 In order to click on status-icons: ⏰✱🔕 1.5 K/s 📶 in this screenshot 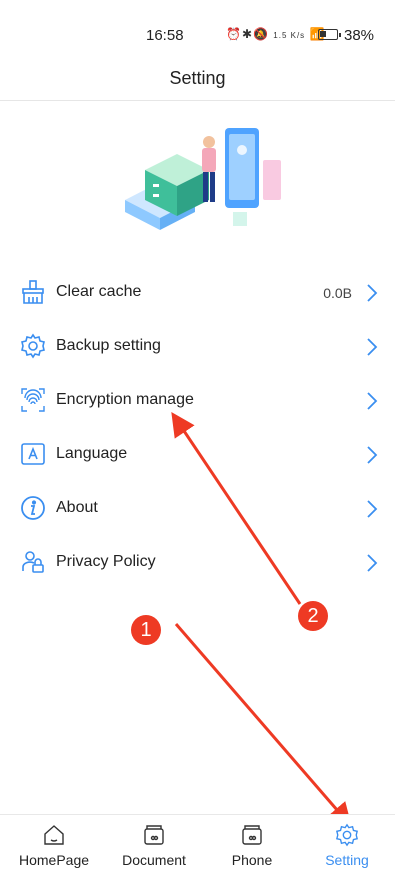, I will do `click(275, 34)`.